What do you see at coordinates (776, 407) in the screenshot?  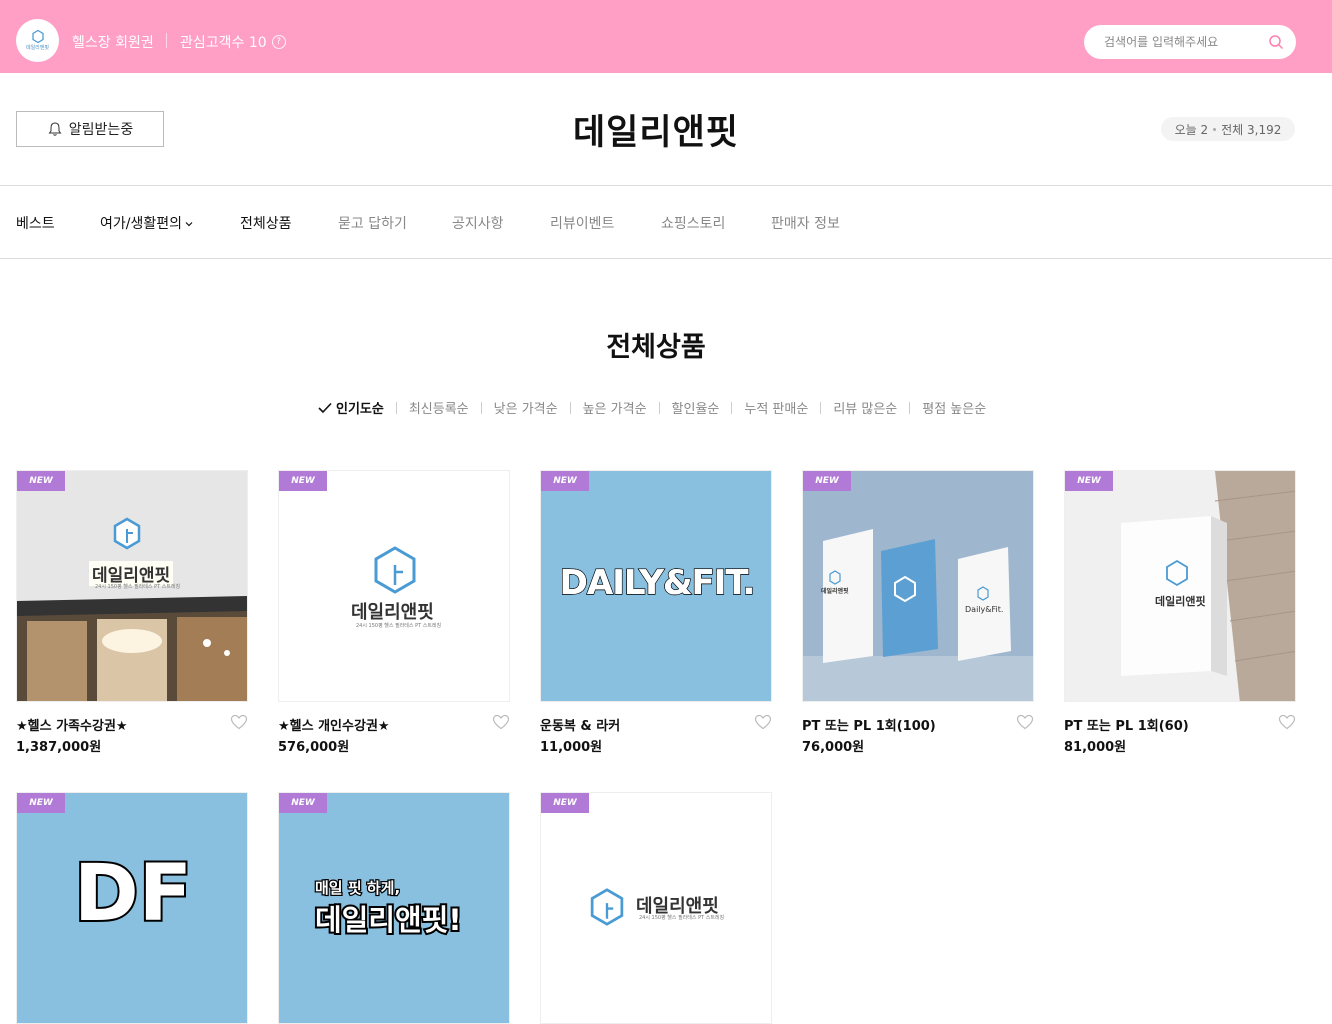 I see `sort-sales: 누적 판매순` at bounding box center [776, 407].